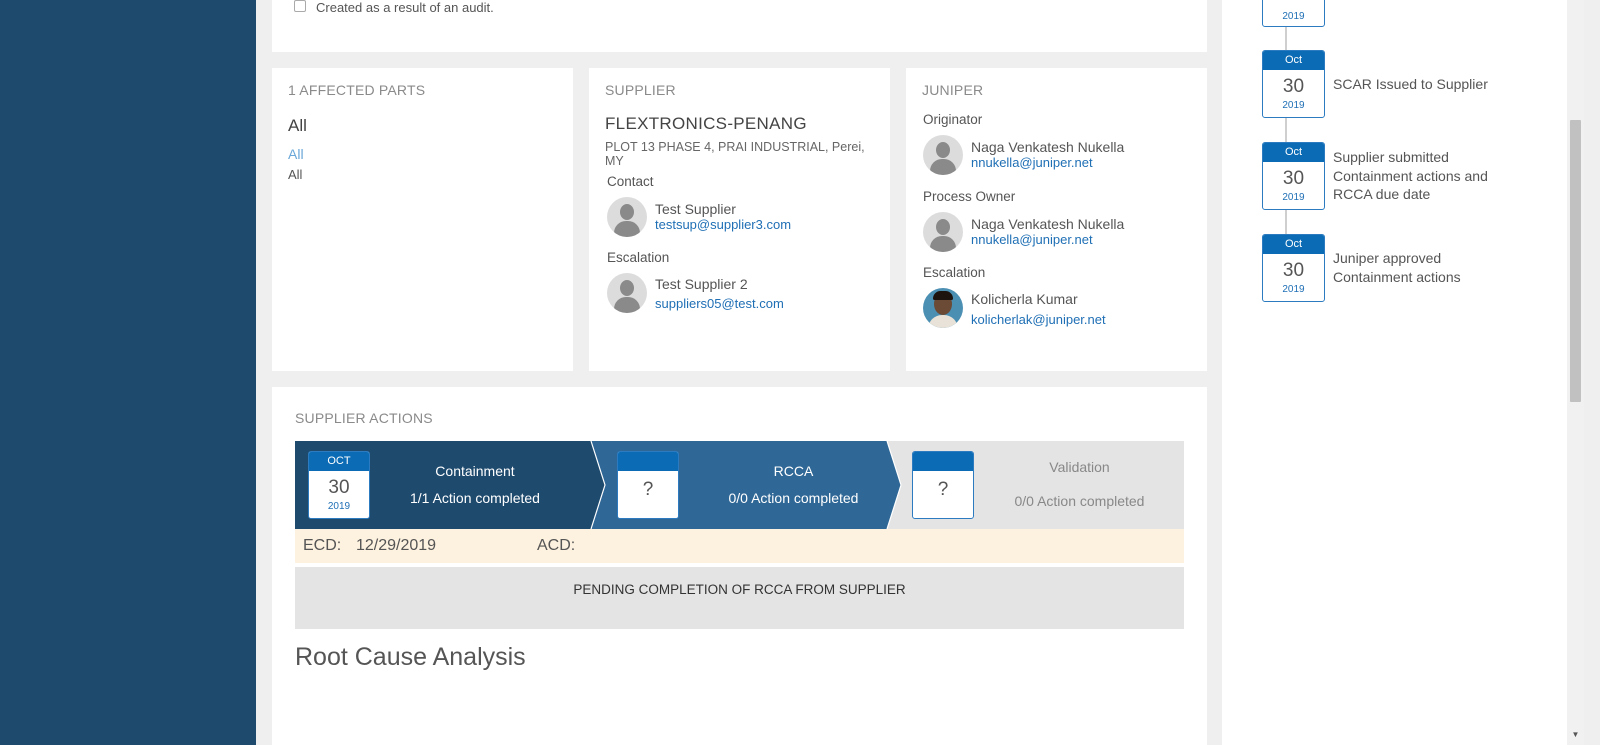 This screenshot has width=1600, height=745. Describe the element at coordinates (297, 125) in the screenshot. I see `affected-parts-value: All` at that location.